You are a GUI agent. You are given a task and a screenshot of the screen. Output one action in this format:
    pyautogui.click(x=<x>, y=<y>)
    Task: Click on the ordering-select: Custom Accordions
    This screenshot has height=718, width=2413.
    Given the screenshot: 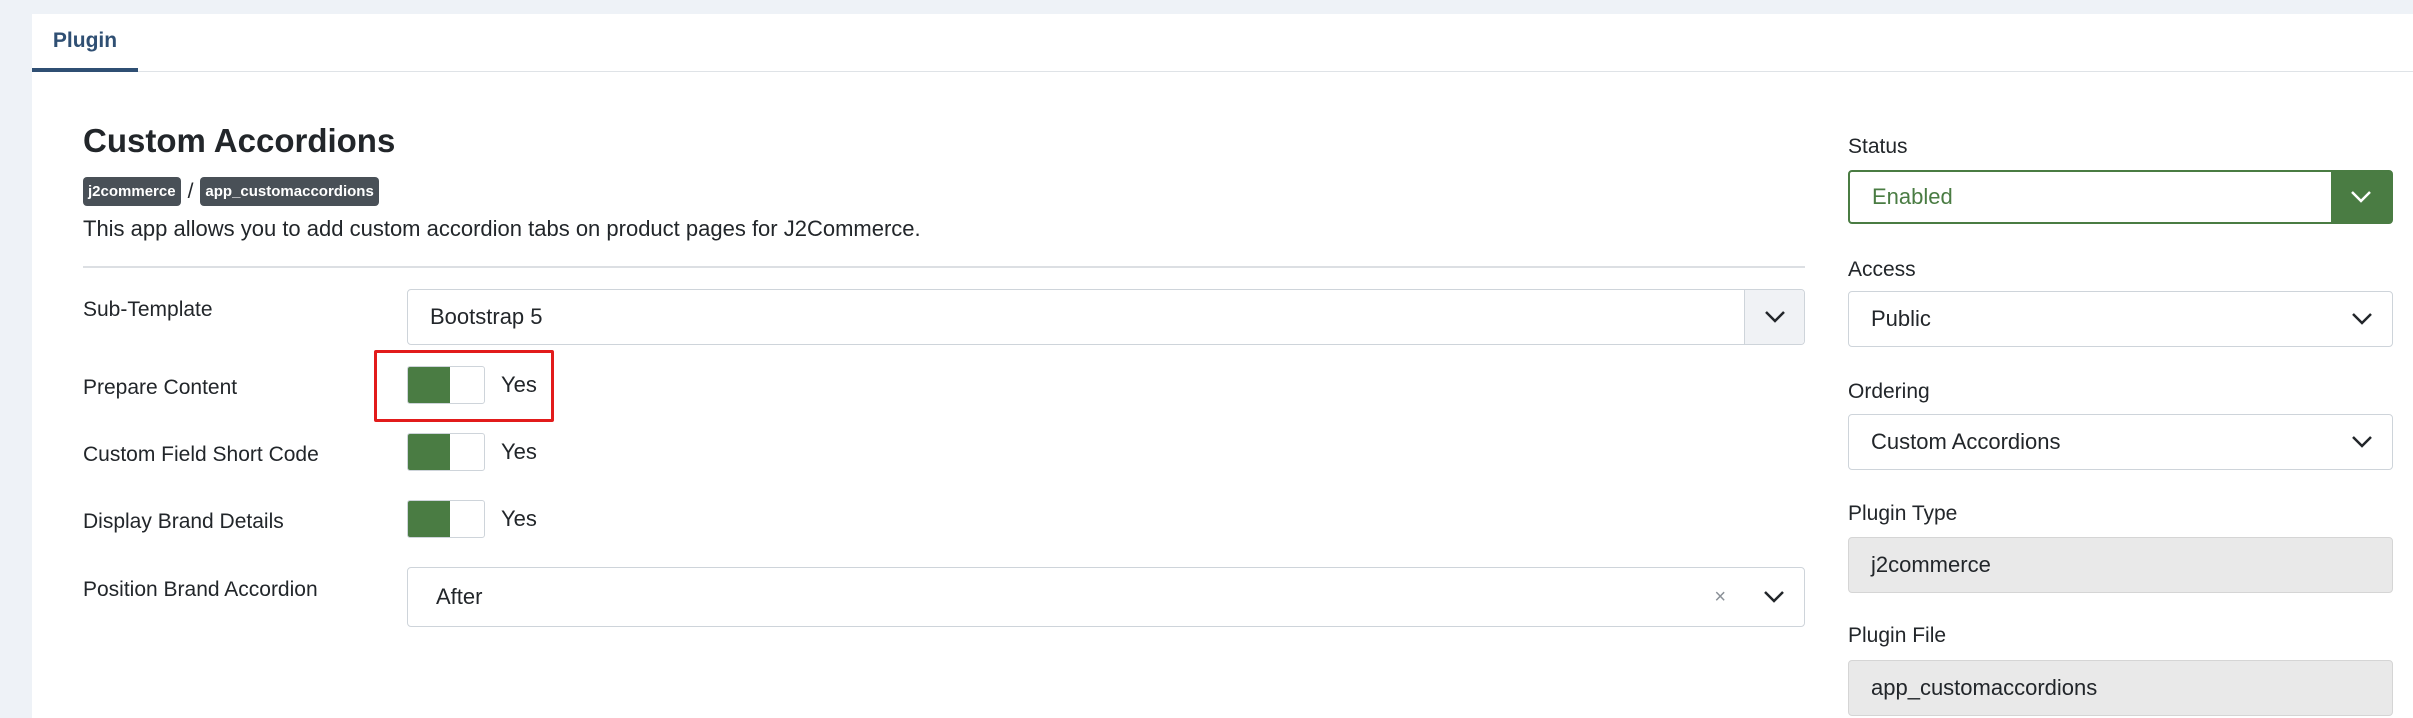 What is the action you would take?
    pyautogui.click(x=2120, y=442)
    